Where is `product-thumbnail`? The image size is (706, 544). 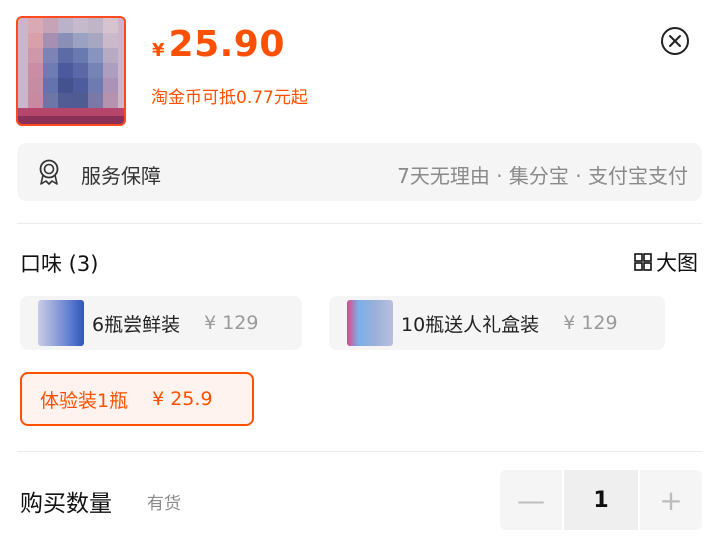
product-thumbnail is located at coordinates (71, 71).